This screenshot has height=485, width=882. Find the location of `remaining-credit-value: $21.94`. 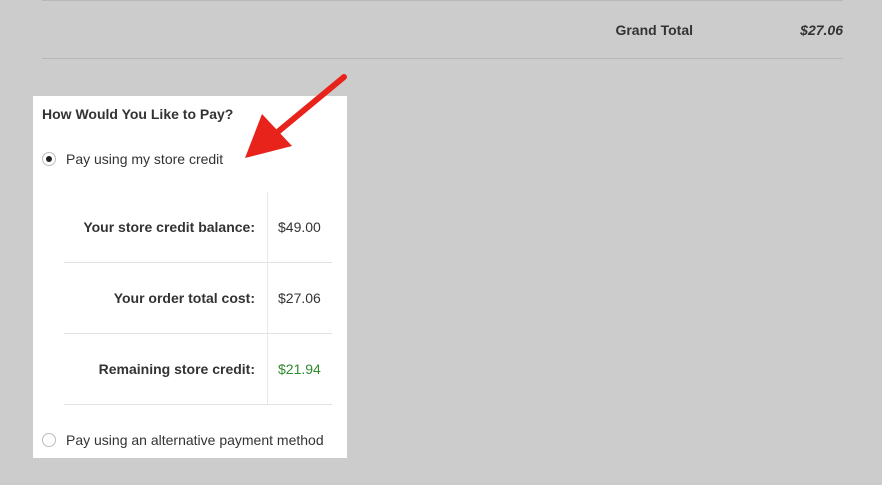

remaining-credit-value: $21.94 is located at coordinates (299, 369).